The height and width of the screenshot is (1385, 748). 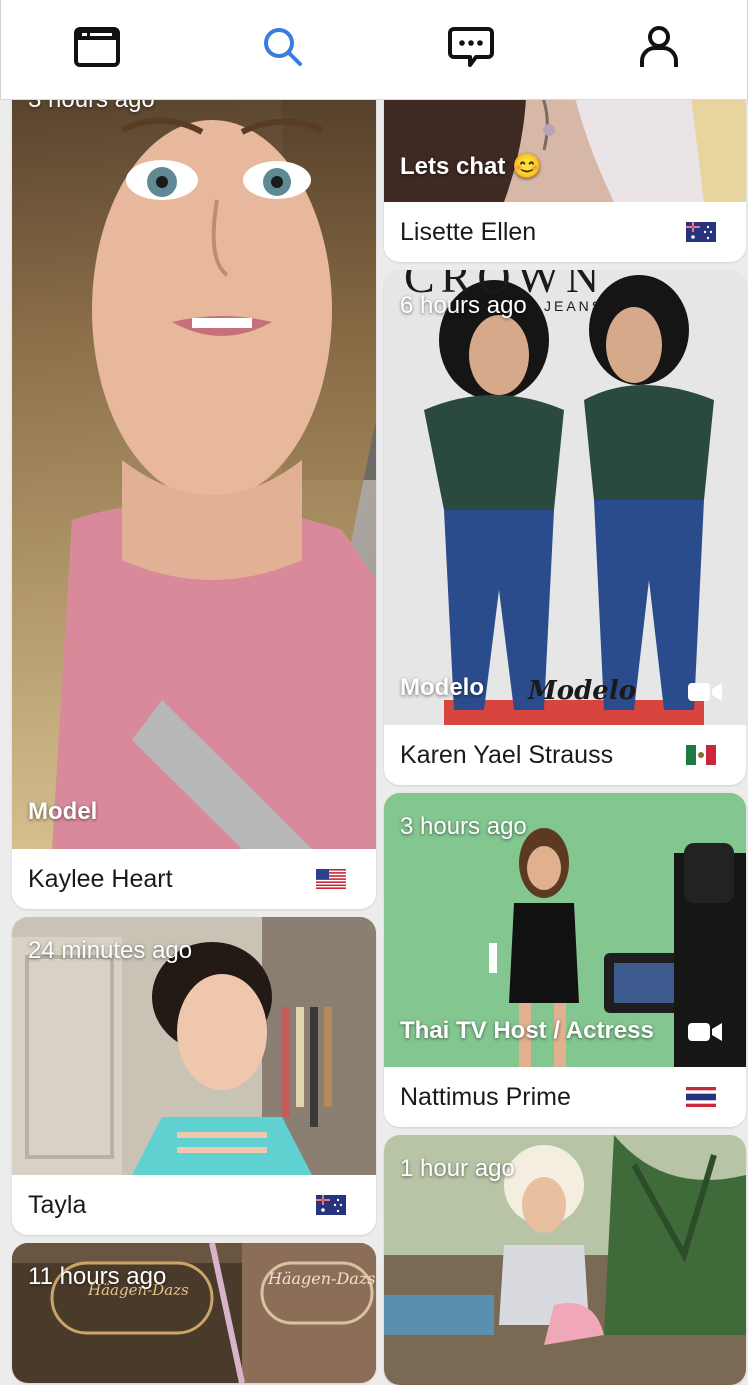 I want to click on shop-sign-right: Häagen-Dazs, so click(x=322, y=1278).